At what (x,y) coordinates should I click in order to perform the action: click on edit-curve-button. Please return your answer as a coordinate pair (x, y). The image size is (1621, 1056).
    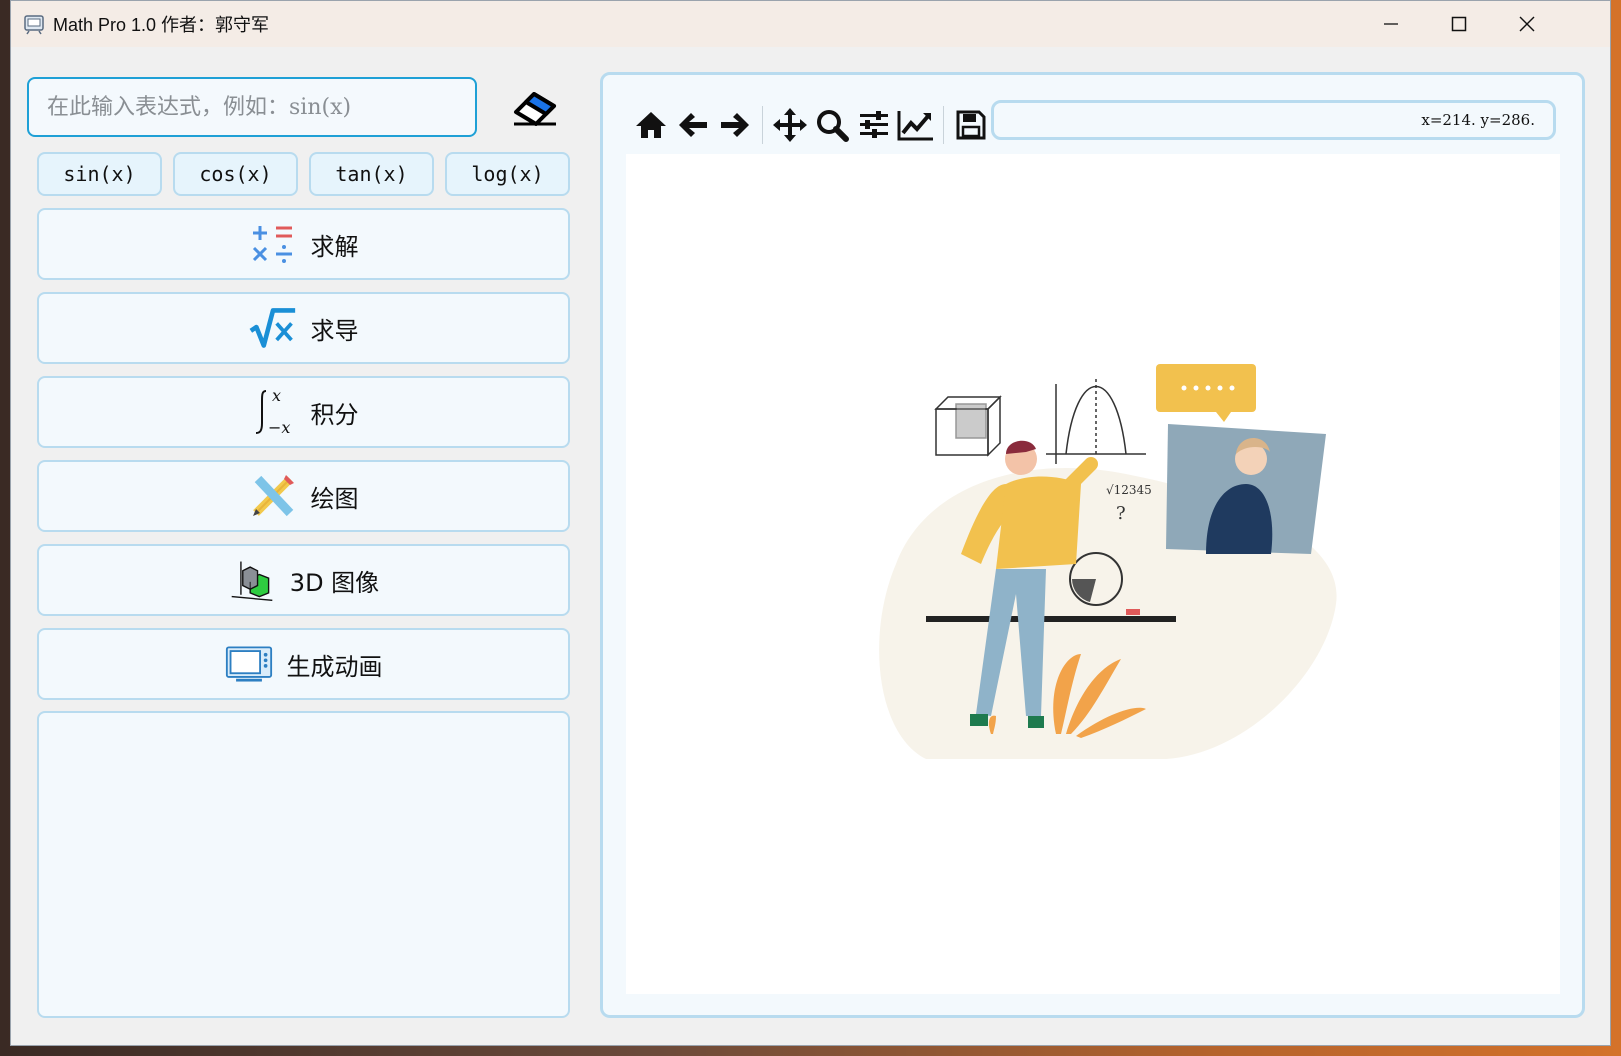
    Looking at the image, I should click on (916, 125).